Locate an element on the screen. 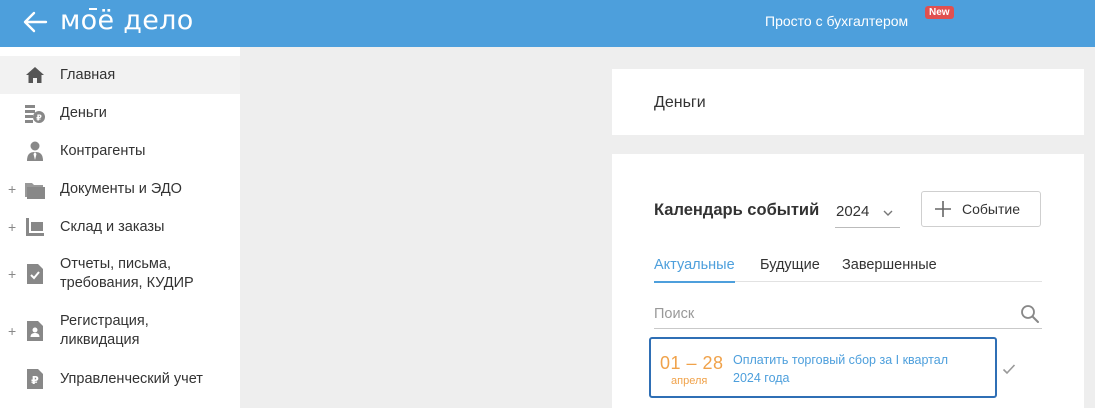  events-search is located at coordinates (848, 314).